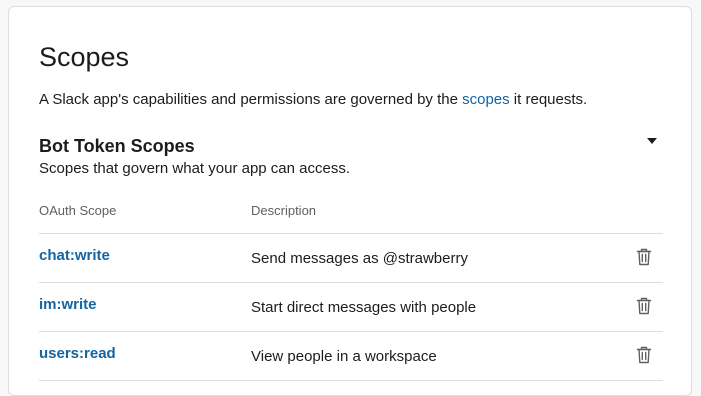  I want to click on column-header-oauth-scope: OAuth Scope, so click(78, 210).